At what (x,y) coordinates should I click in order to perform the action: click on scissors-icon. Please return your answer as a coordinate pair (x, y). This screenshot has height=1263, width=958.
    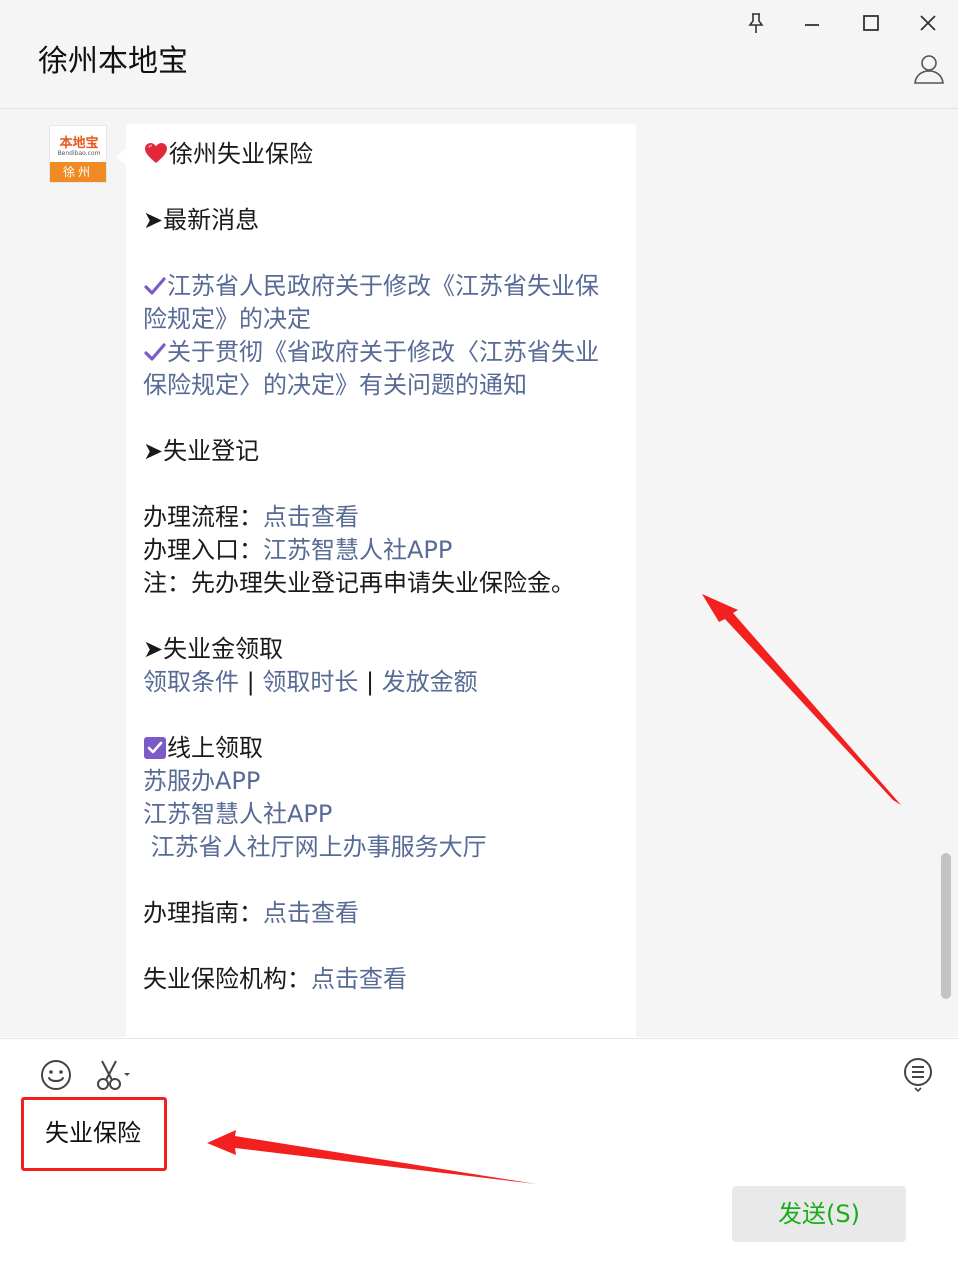
    Looking at the image, I should click on (112, 1075).